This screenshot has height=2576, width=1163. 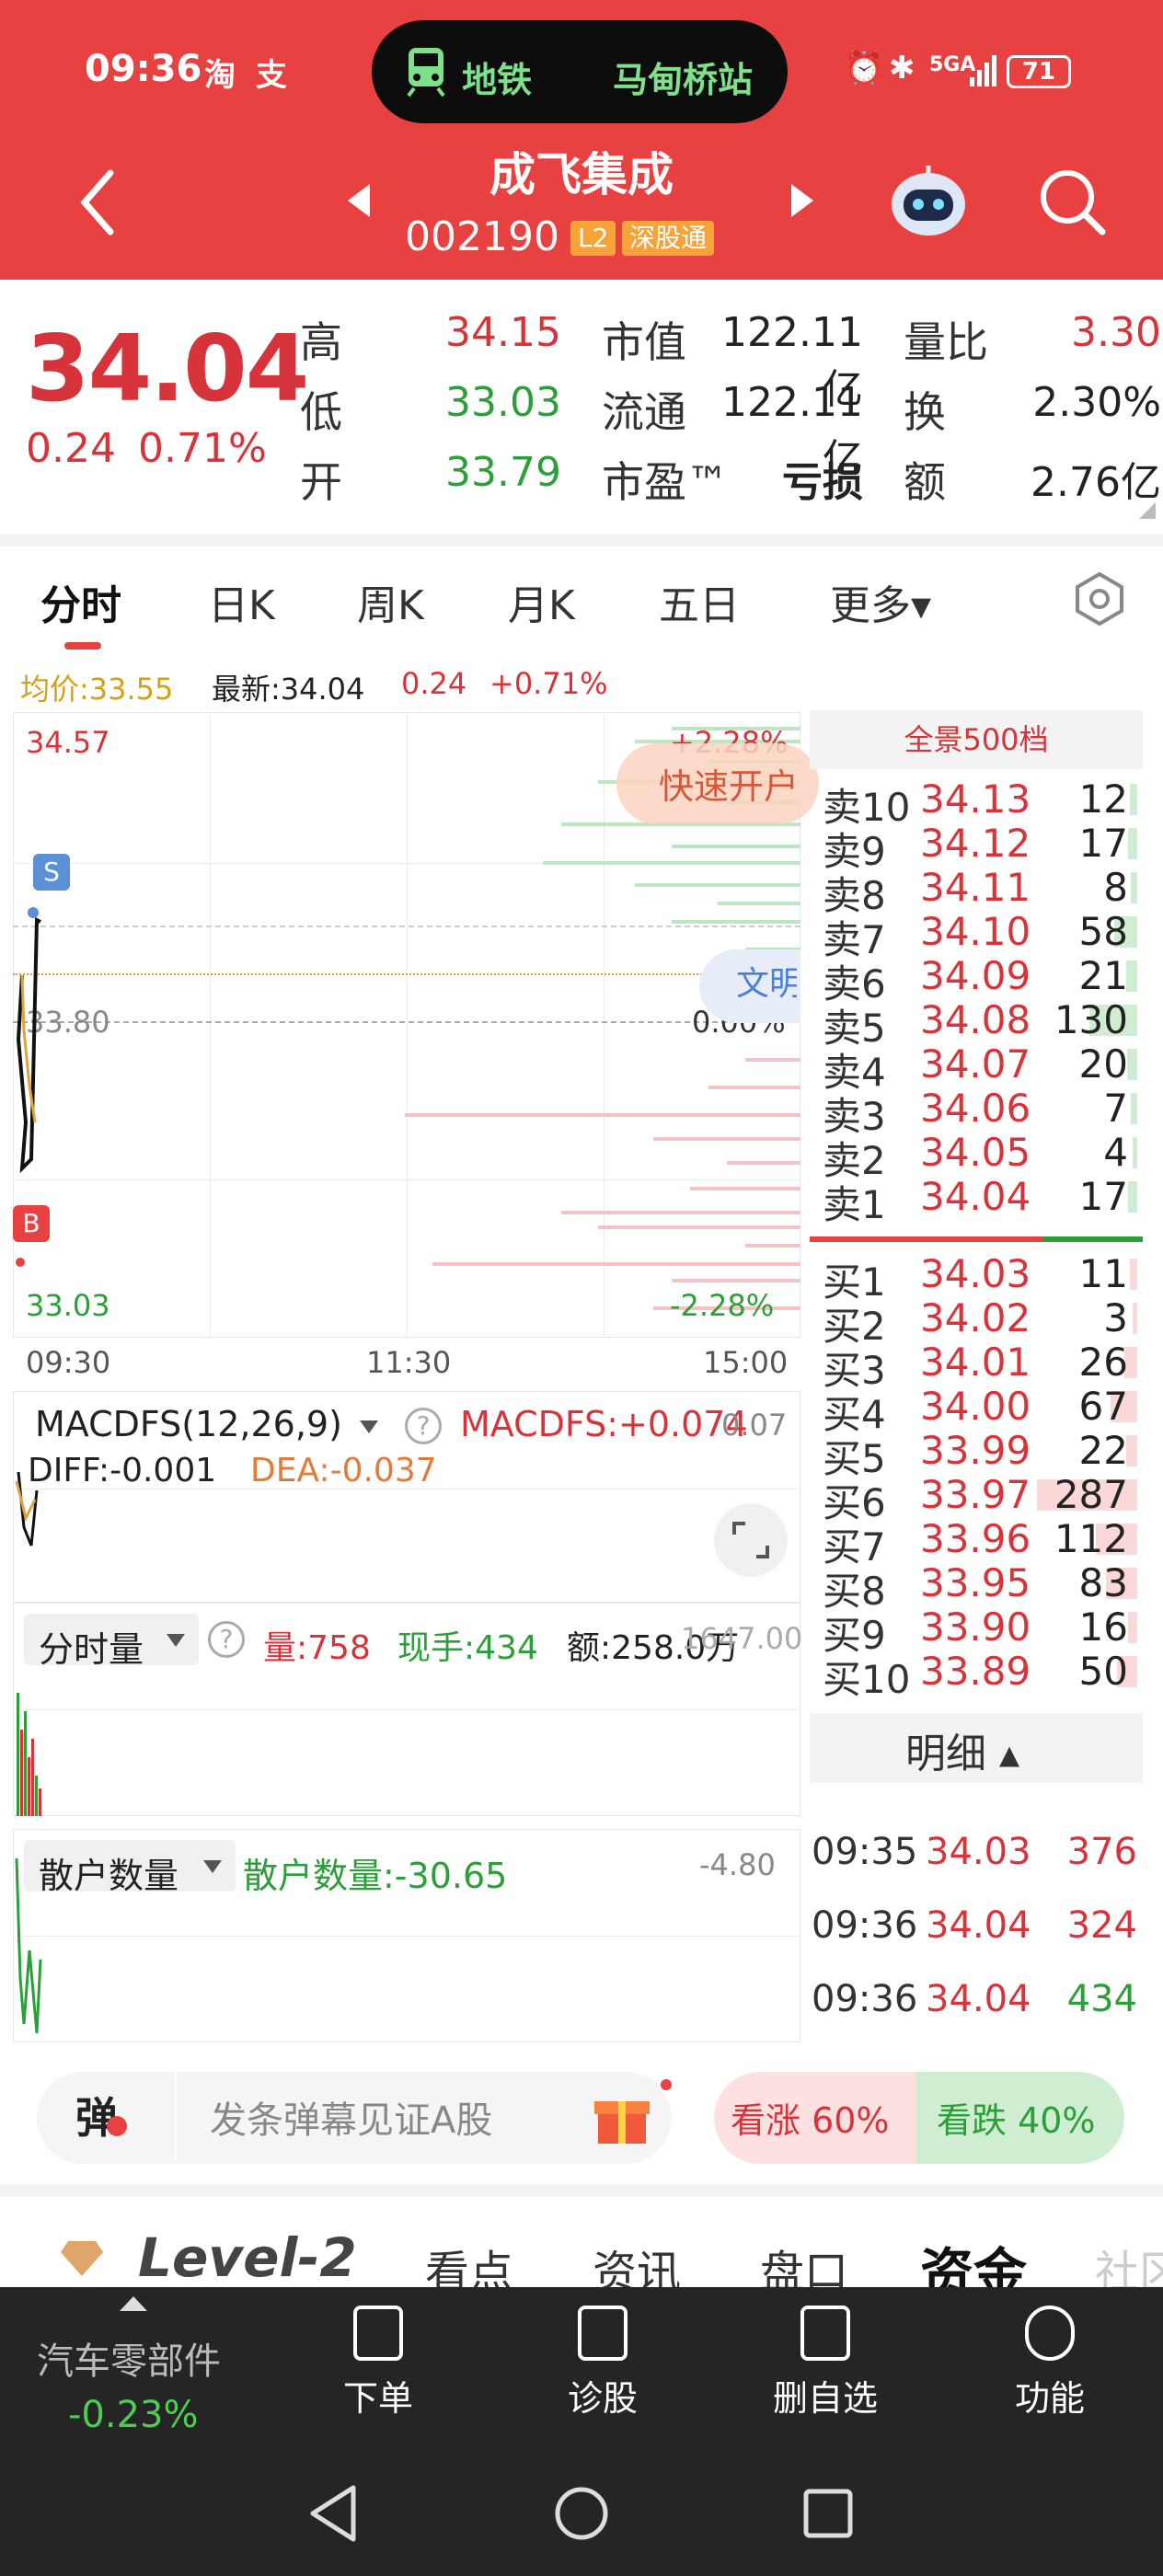 I want to click on detail-time: 09:36, so click(x=865, y=1999).